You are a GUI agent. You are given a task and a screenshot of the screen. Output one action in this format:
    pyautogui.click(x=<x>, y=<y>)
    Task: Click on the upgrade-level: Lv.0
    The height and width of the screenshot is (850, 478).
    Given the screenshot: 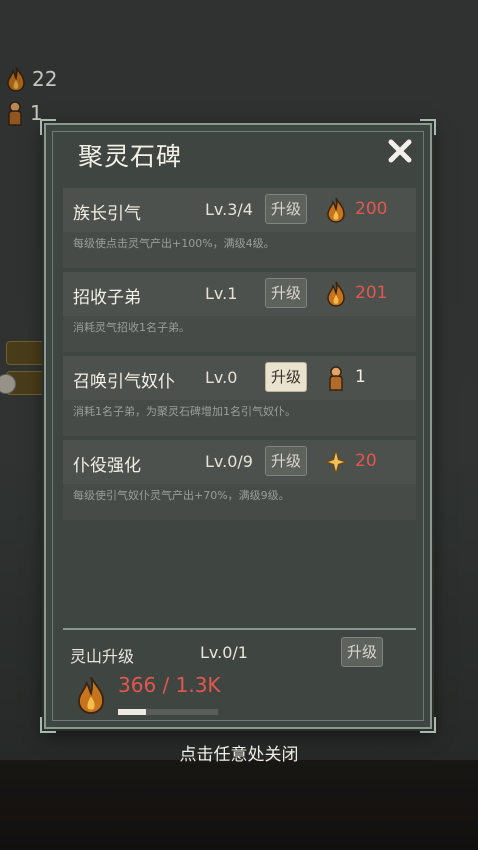 What is the action you would take?
    pyautogui.click(x=221, y=377)
    